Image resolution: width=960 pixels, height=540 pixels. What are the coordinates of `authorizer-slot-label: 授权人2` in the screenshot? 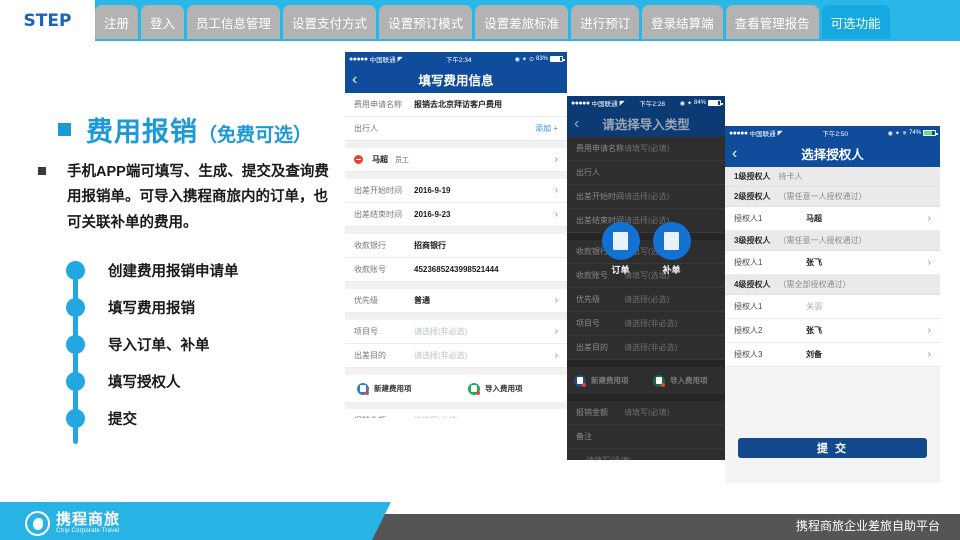 It's located at (748, 330).